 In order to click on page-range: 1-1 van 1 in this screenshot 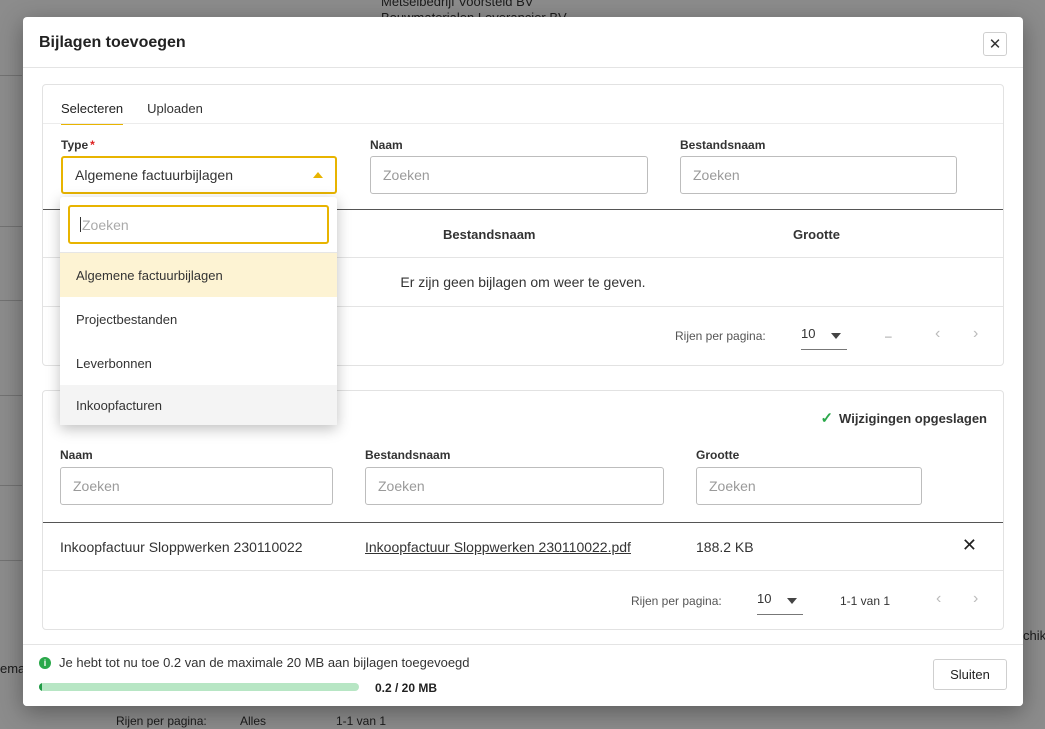, I will do `click(865, 601)`.